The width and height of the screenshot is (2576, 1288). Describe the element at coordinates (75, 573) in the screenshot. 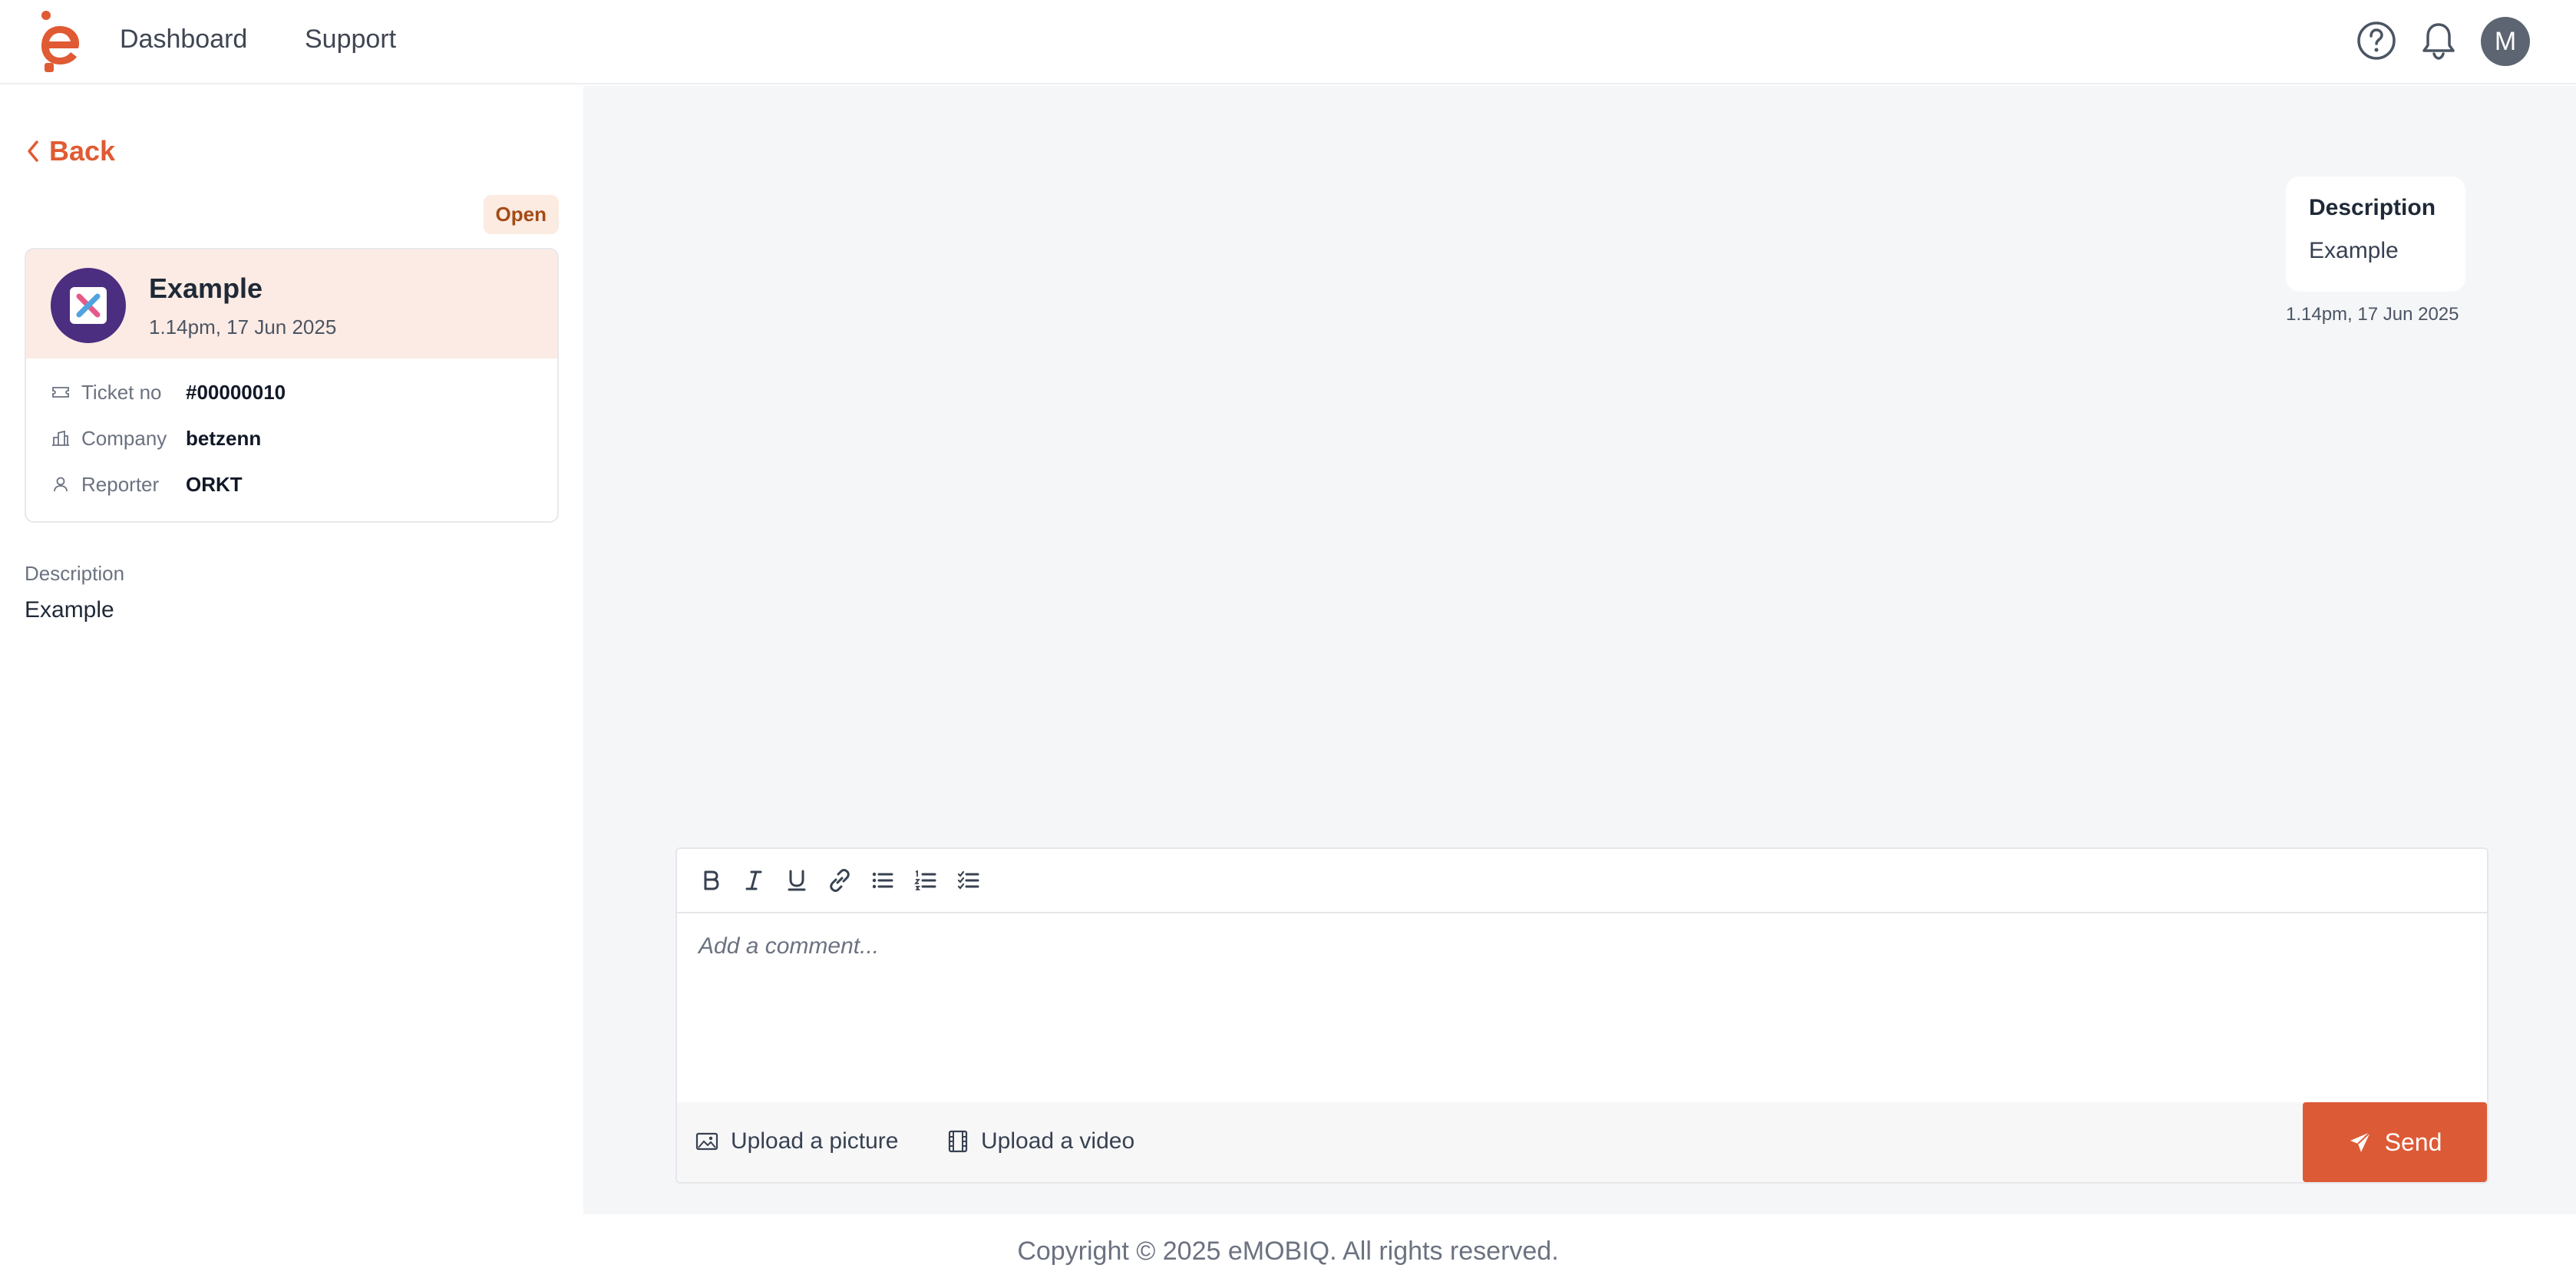

I see `description-label: Description` at that location.